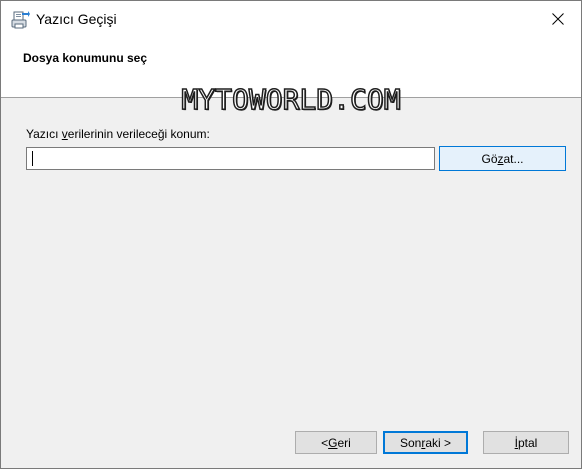 This screenshot has height=469, width=582. I want to click on close-button, so click(558, 20).